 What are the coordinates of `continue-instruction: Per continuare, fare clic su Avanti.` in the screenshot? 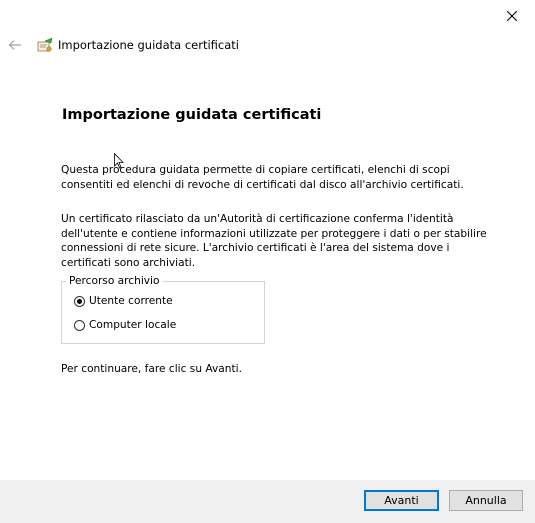 It's located at (151, 369).